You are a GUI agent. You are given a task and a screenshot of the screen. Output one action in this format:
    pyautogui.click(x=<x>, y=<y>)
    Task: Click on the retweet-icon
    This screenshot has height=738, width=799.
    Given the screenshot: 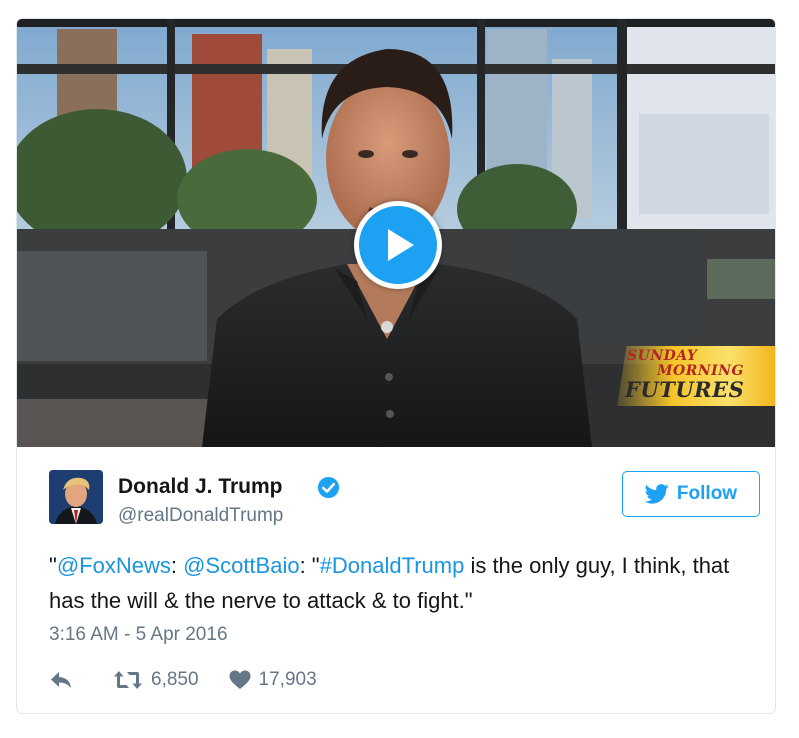 What is the action you would take?
    pyautogui.click(x=128, y=680)
    